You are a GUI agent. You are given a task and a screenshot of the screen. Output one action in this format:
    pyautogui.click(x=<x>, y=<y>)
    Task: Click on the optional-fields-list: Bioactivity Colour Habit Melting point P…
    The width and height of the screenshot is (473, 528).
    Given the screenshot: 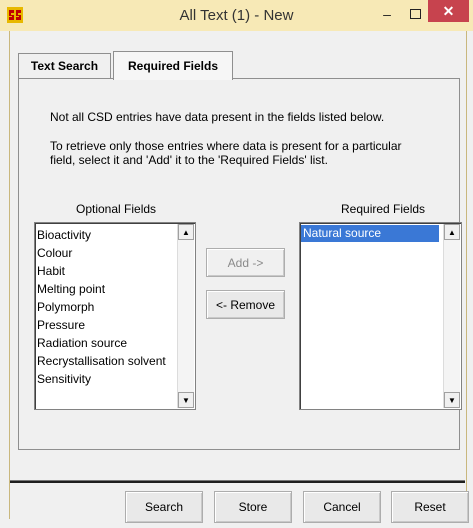 What is the action you would take?
    pyautogui.click(x=115, y=316)
    